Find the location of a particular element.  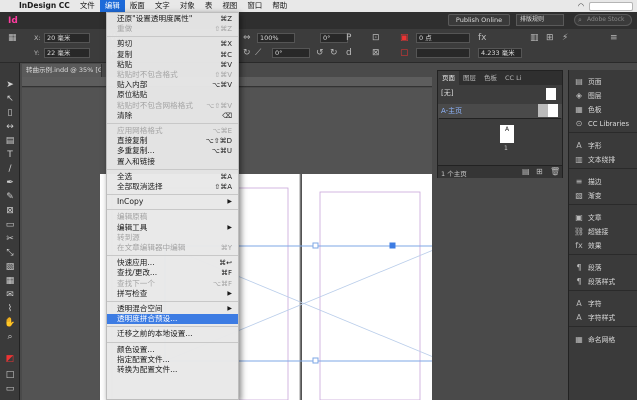

edit-menu-item: 编辑工具 ▶ is located at coordinates (172, 228).